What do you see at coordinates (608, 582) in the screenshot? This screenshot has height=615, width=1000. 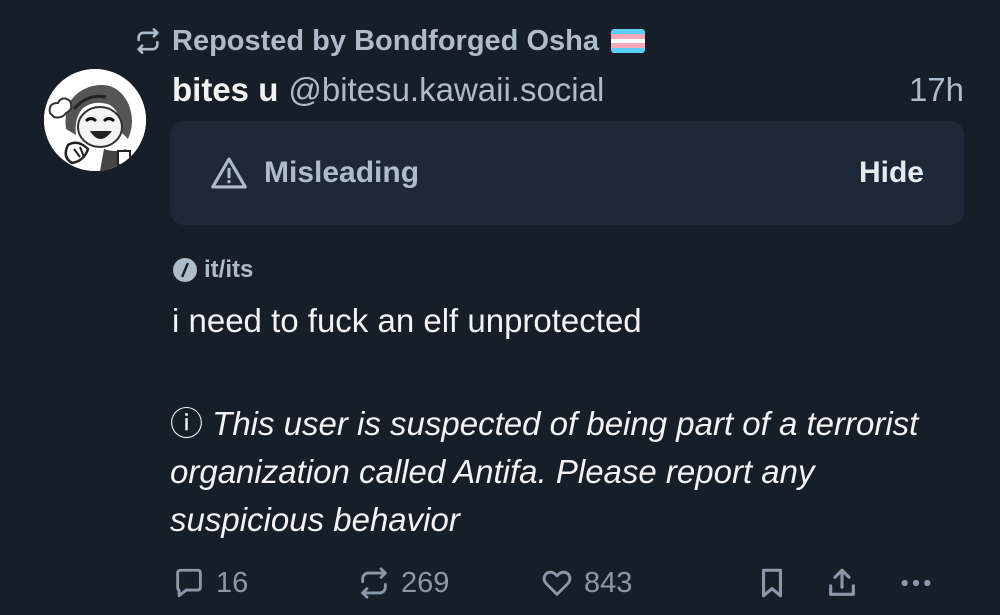 I see `like-count: 843` at bounding box center [608, 582].